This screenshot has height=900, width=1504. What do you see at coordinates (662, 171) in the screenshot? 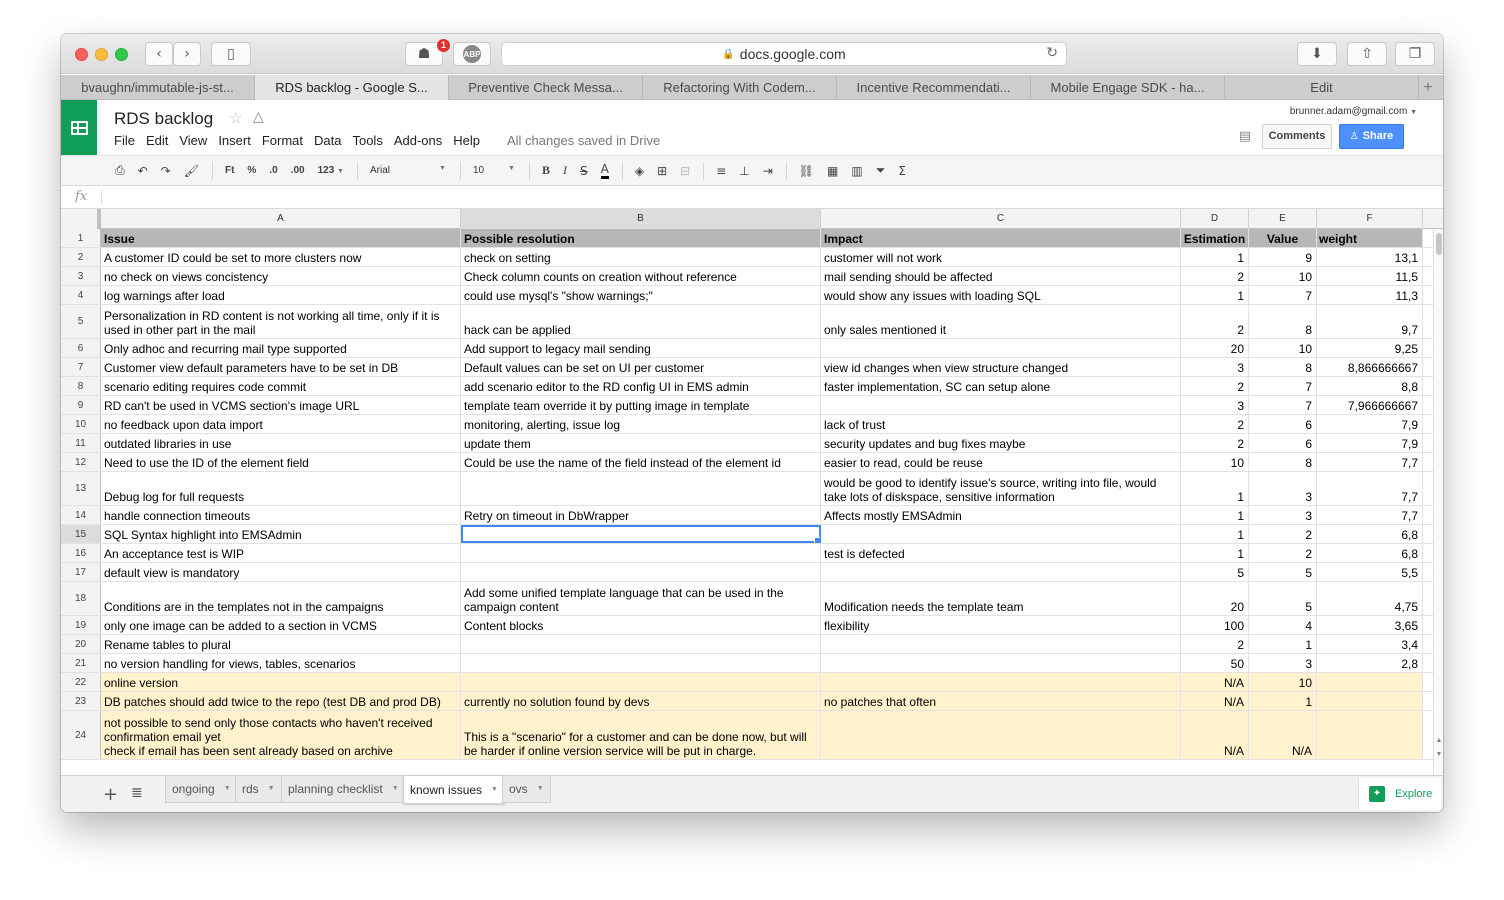
I see `borders-icon: ⊞` at bounding box center [662, 171].